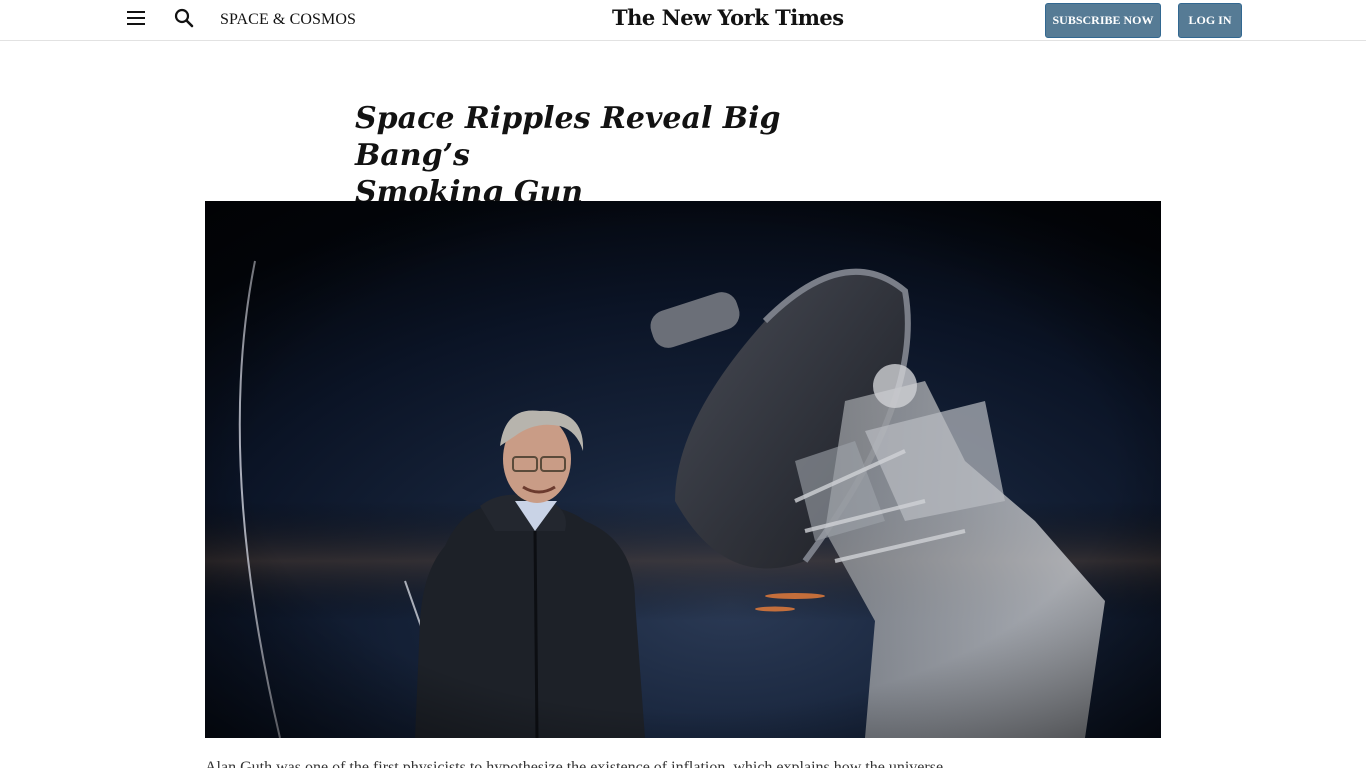 This screenshot has width=1366, height=768. I want to click on section-link: SPACE & COSMOS, so click(288, 20).